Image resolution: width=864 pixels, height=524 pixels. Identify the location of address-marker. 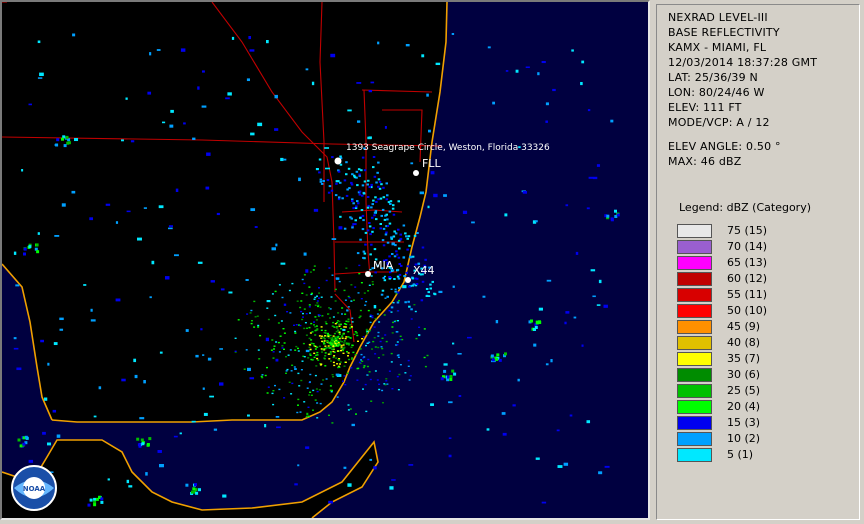
(338, 161).